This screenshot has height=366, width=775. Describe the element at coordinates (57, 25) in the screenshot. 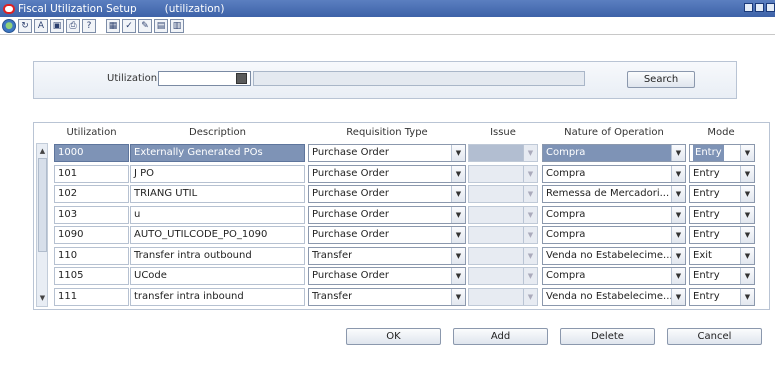

I see `copy-icon: ▣` at that location.